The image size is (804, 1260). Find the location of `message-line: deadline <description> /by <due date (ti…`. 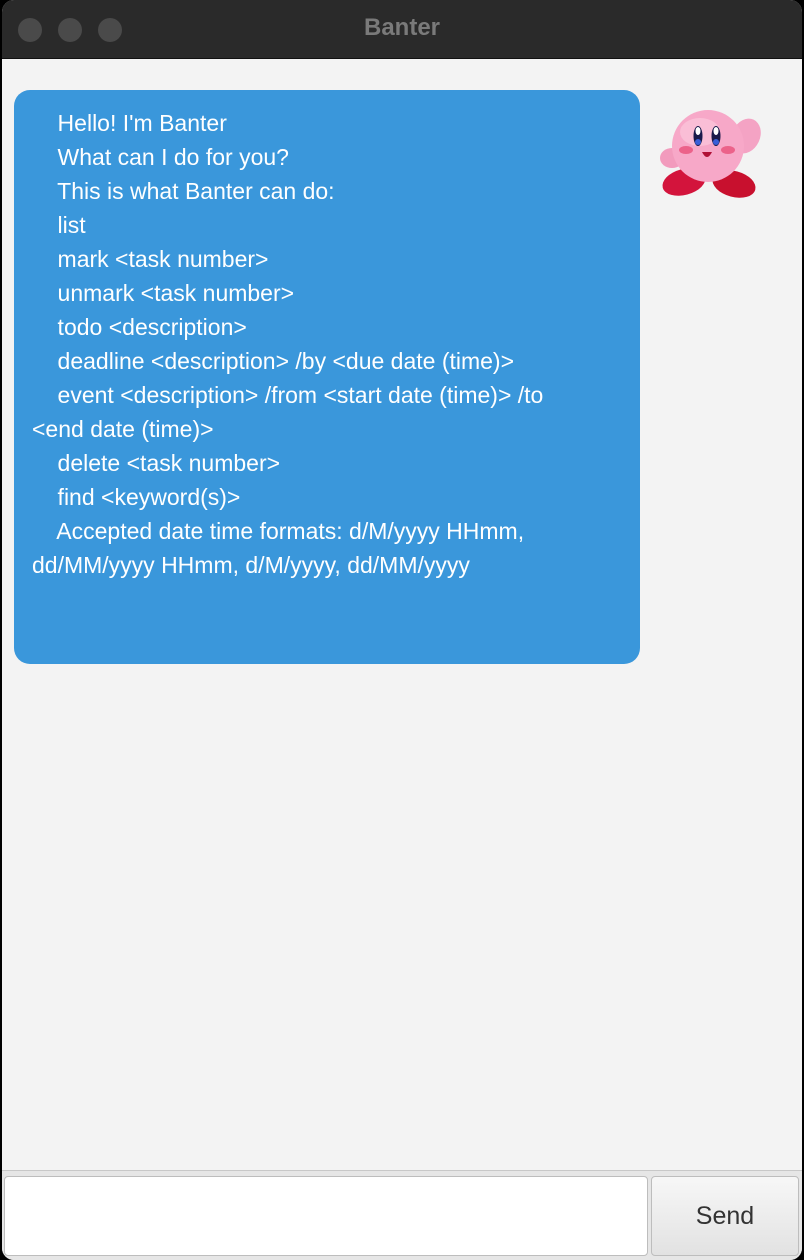

message-line: deadline <description> /by <due date (ti… is located at coordinates (273, 361).